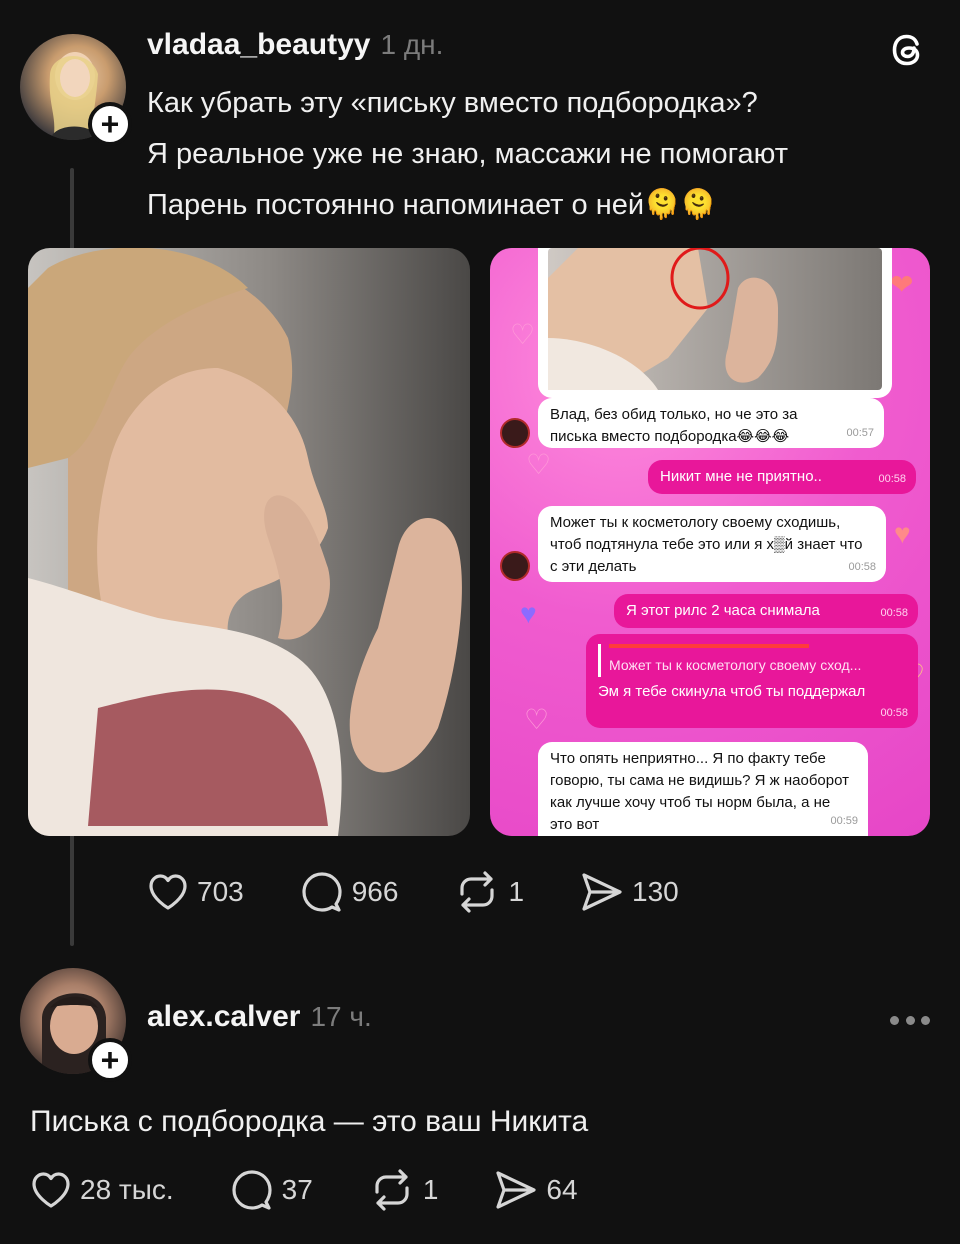  What do you see at coordinates (412, 44) in the screenshot?
I see `post-time: 1 дн.` at bounding box center [412, 44].